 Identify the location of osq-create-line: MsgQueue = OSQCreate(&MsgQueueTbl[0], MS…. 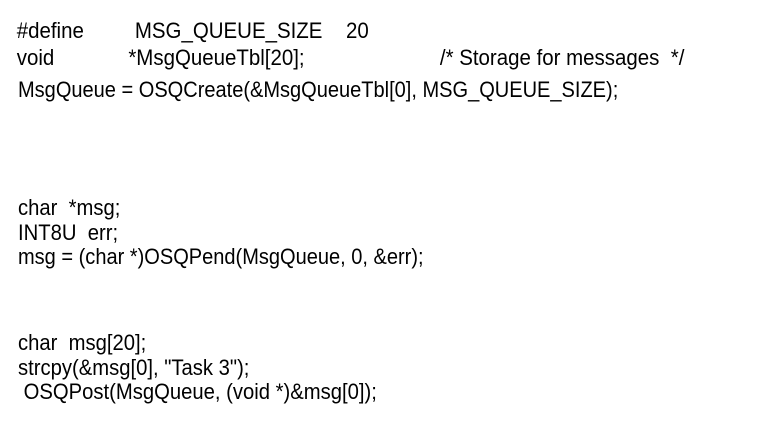
(318, 89).